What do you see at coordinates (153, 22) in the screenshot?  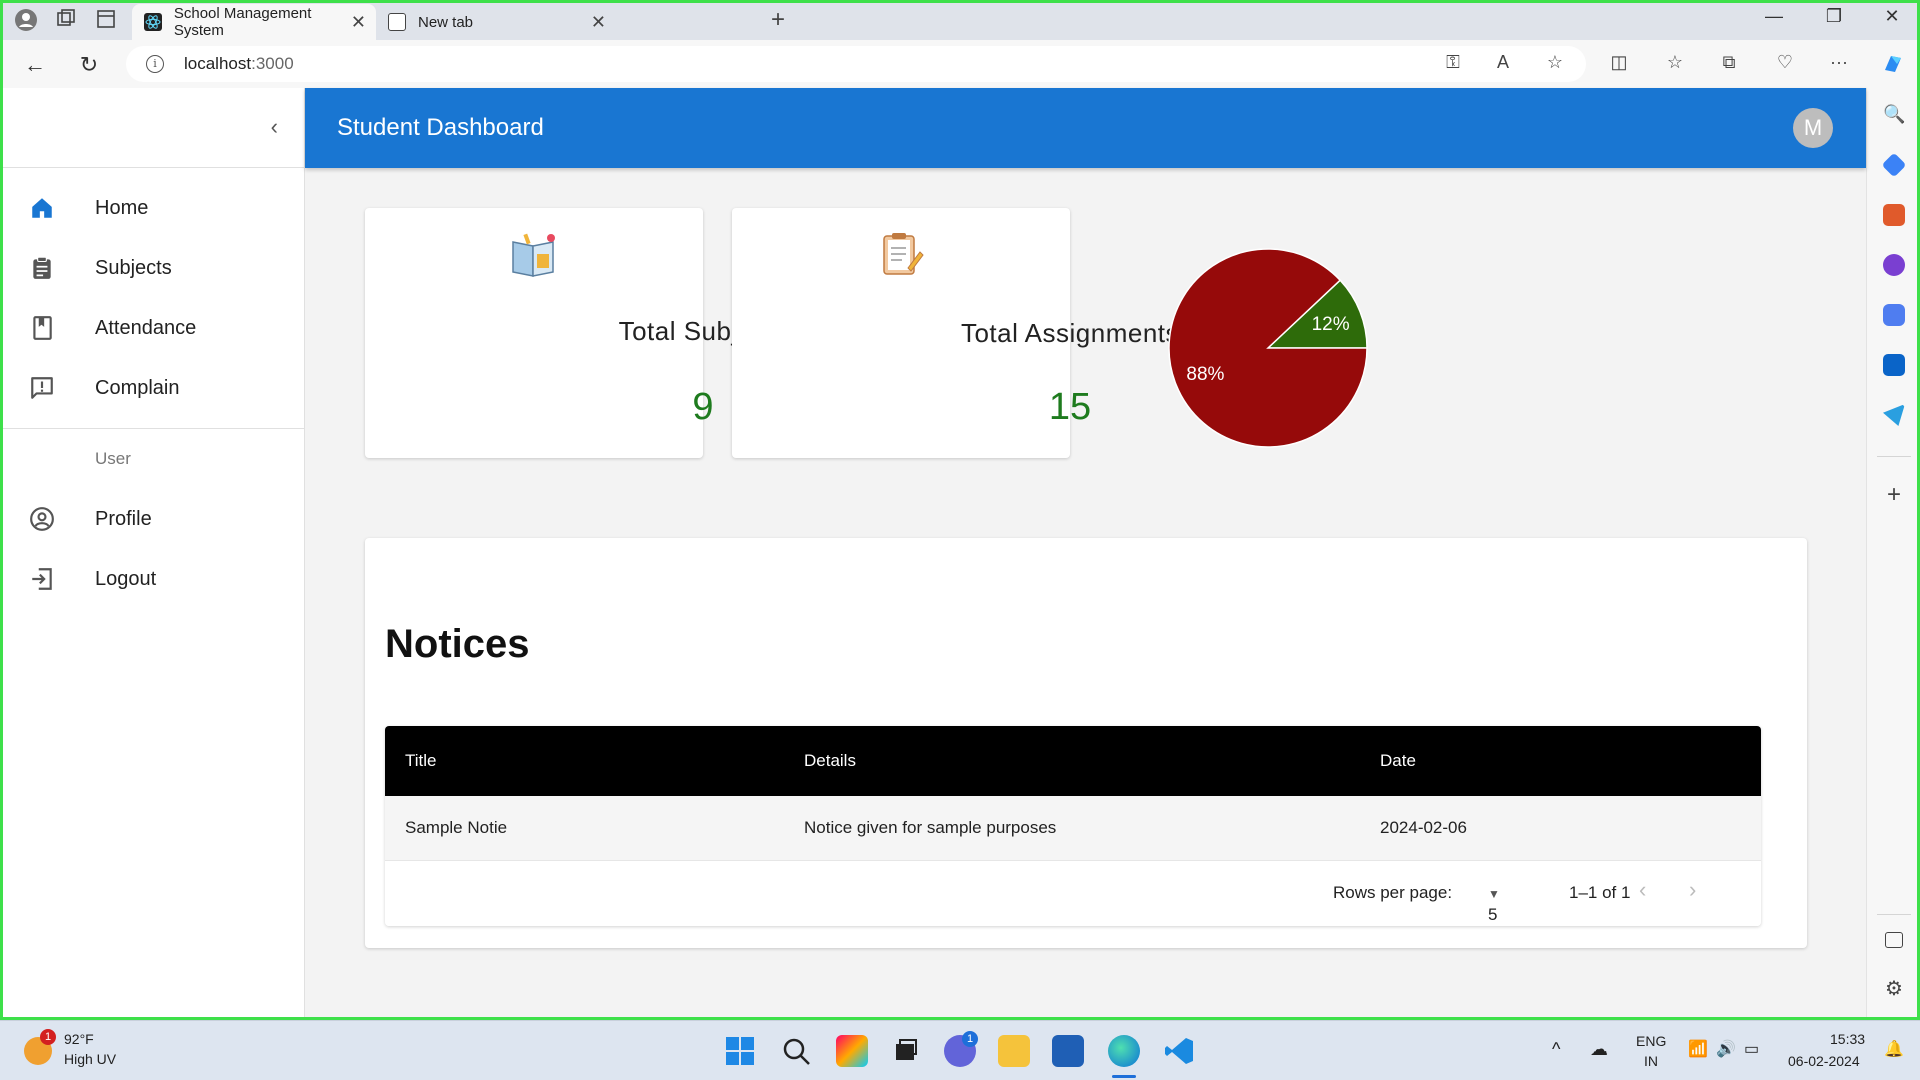 I see `react-favicon-icon` at bounding box center [153, 22].